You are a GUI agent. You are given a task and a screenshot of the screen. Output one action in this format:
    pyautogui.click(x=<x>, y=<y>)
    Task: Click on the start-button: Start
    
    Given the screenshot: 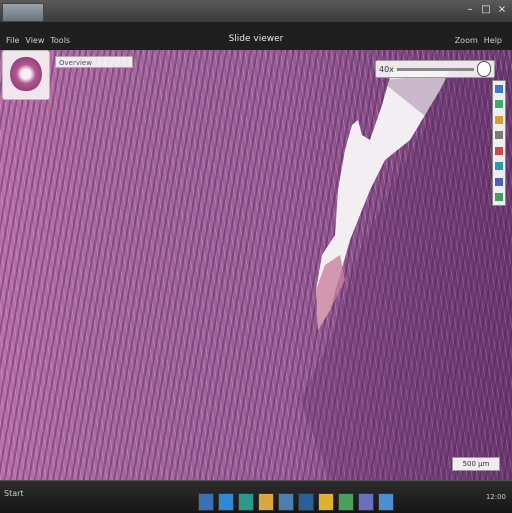 What is the action you would take?
    pyautogui.click(x=14, y=493)
    